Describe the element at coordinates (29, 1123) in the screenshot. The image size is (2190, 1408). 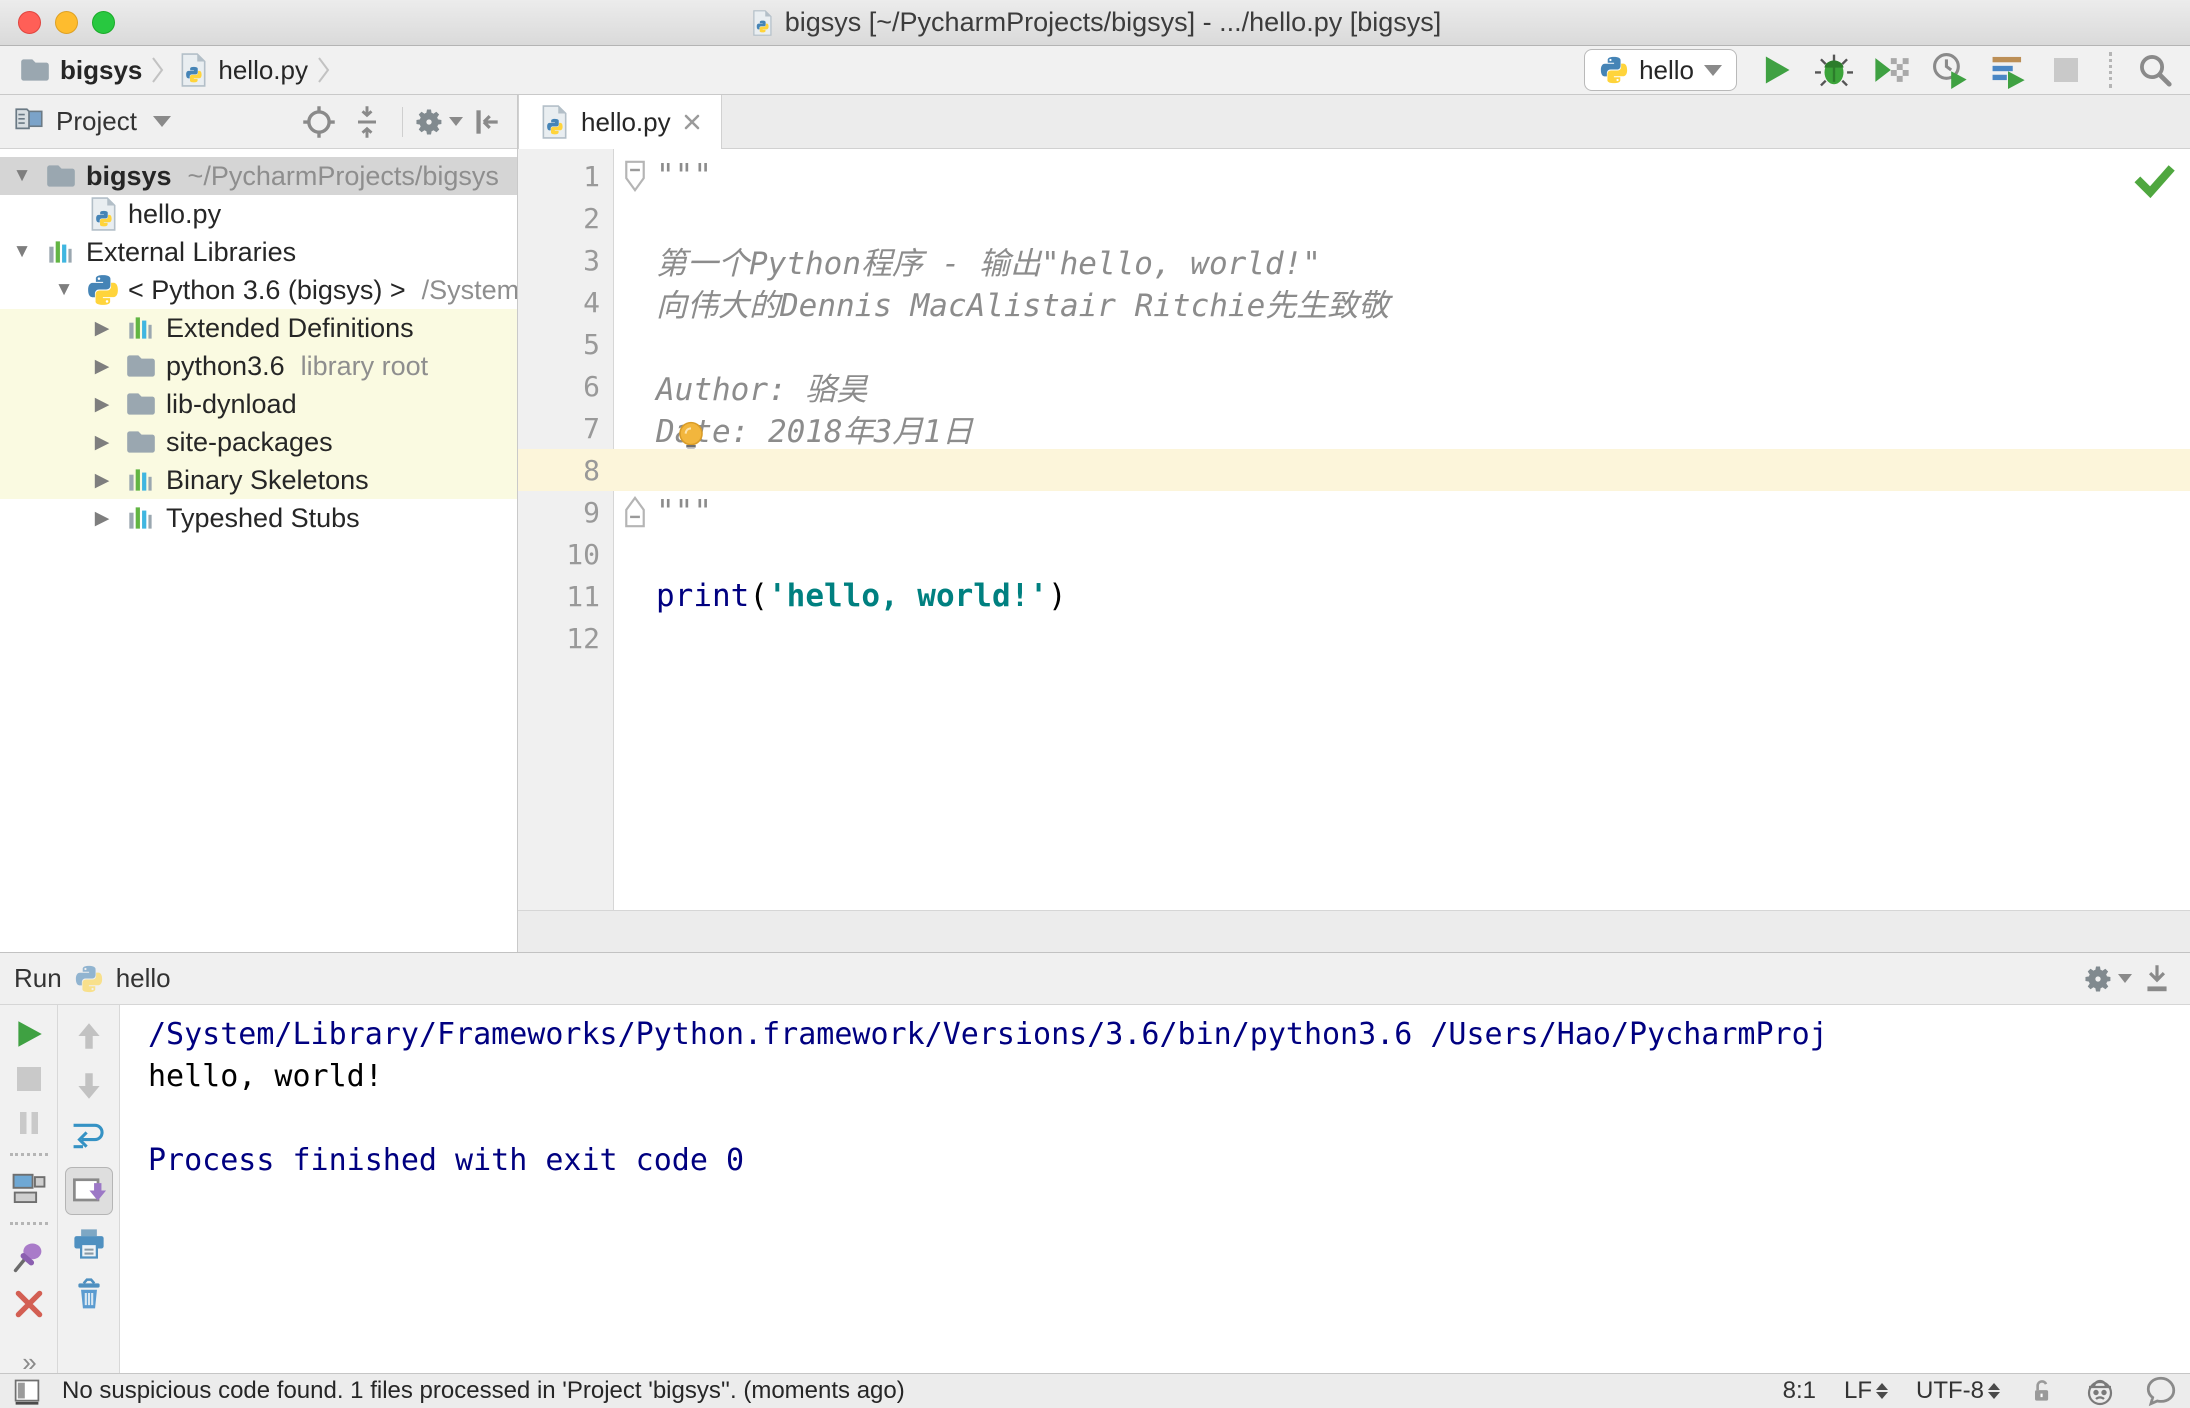
I see `pause-output-button` at that location.